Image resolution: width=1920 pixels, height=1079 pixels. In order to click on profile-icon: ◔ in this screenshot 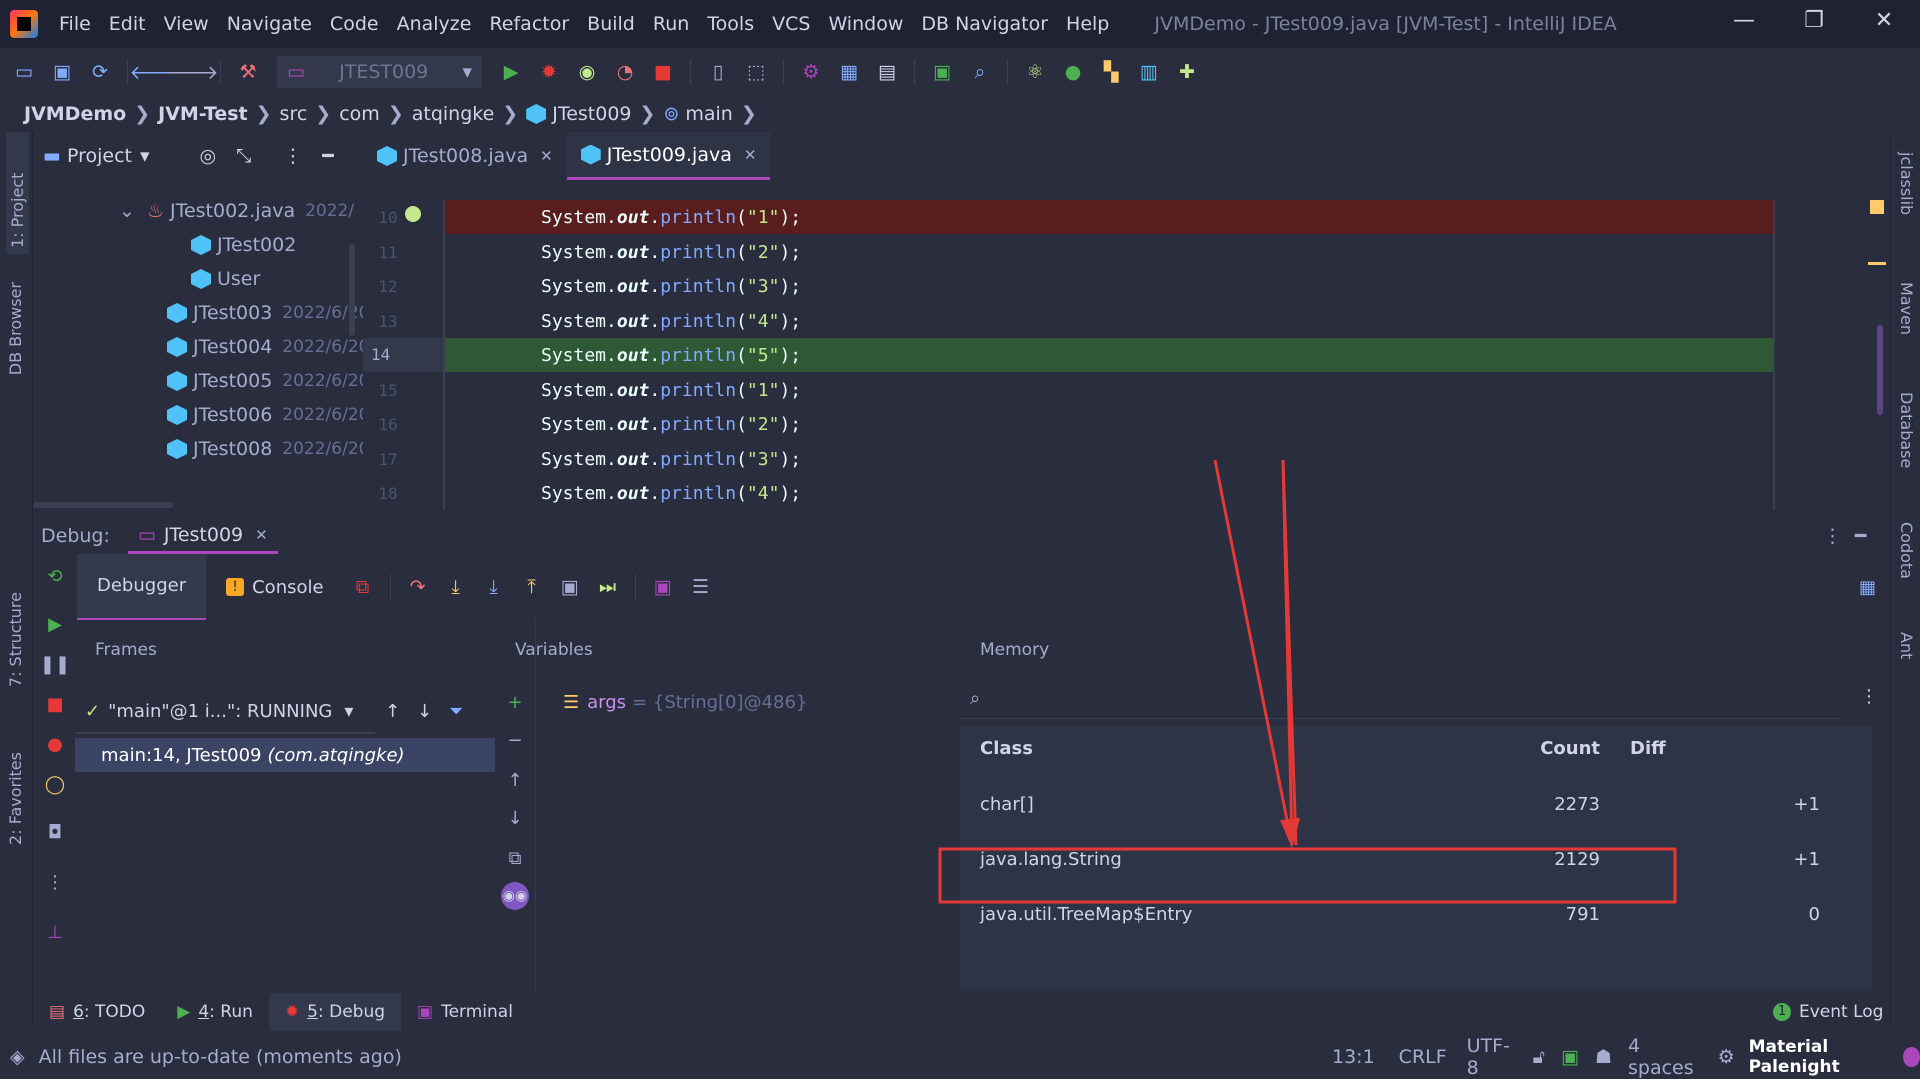, I will do `click(625, 72)`.